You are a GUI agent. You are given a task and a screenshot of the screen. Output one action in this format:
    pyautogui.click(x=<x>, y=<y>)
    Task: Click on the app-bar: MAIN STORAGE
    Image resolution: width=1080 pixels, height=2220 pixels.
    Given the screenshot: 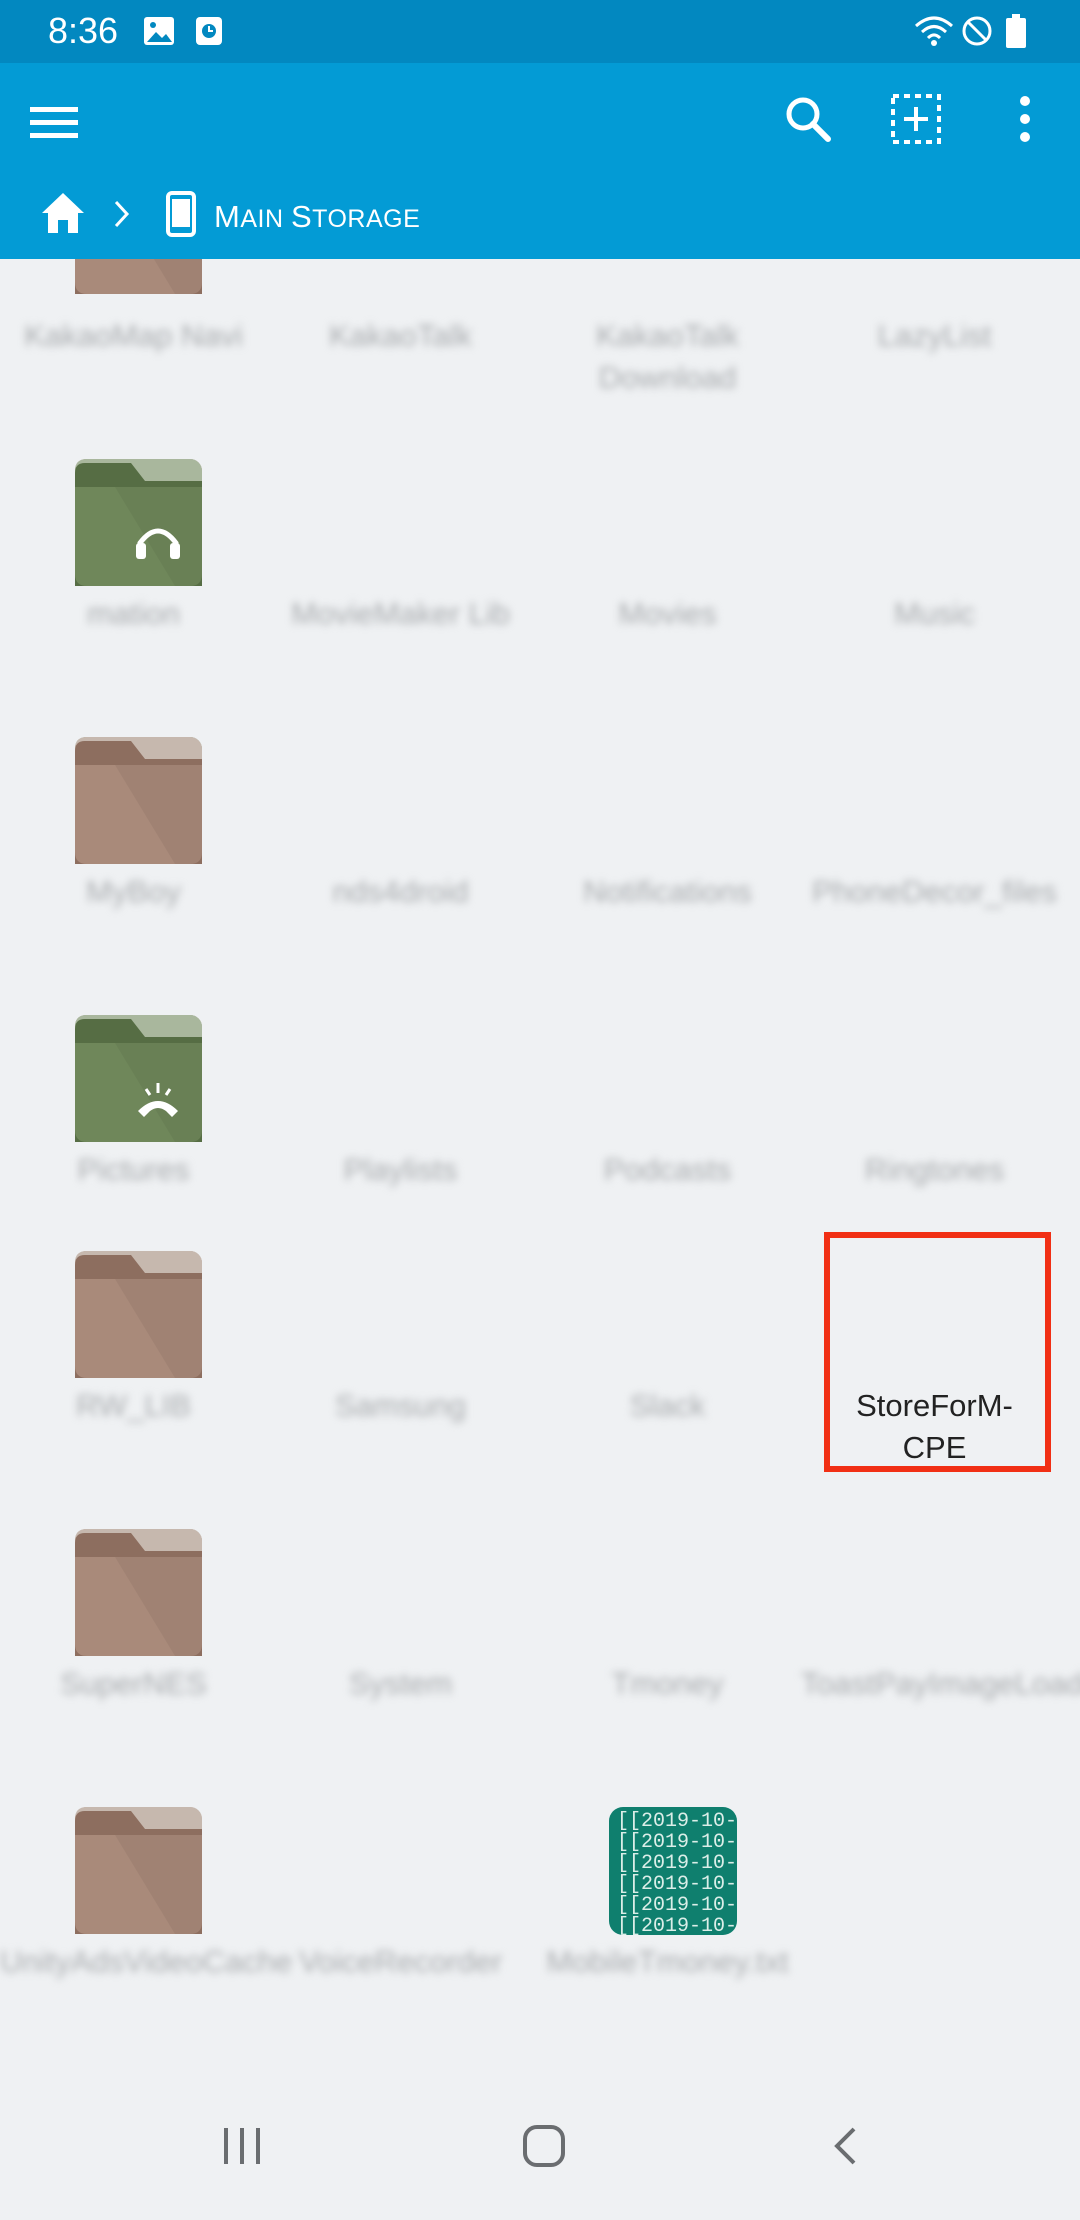 What is the action you would take?
    pyautogui.click(x=540, y=161)
    